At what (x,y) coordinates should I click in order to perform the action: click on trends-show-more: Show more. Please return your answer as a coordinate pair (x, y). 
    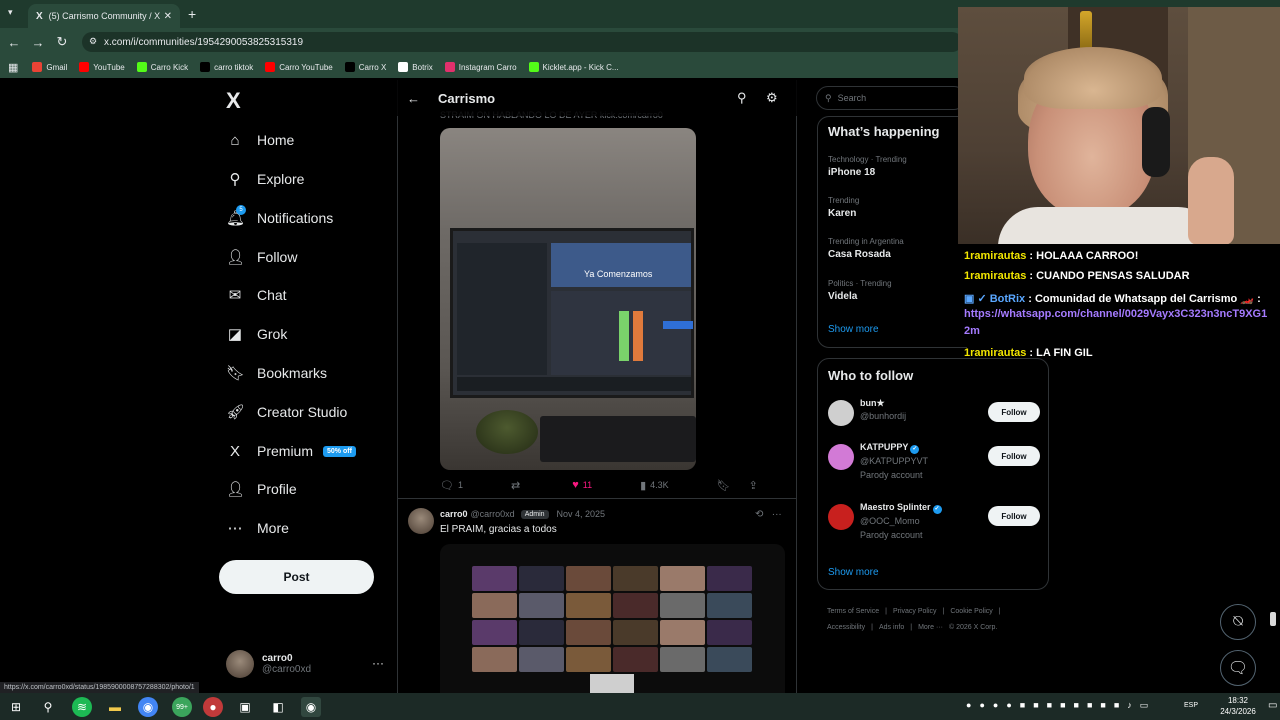
    Looking at the image, I should click on (853, 329).